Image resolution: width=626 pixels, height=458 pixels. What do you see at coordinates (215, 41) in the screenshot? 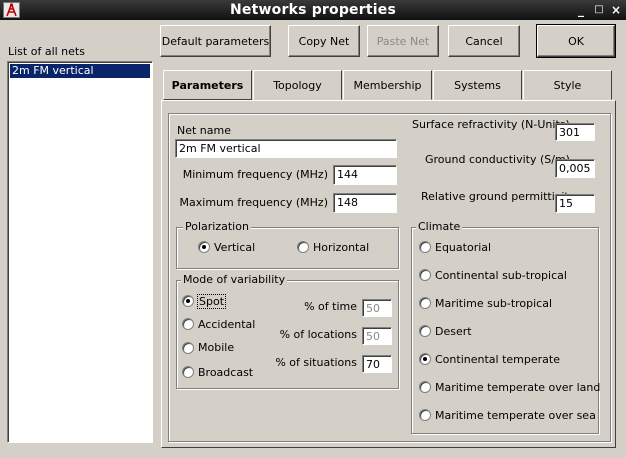
I see `default-parameters-button: Default parameters` at bounding box center [215, 41].